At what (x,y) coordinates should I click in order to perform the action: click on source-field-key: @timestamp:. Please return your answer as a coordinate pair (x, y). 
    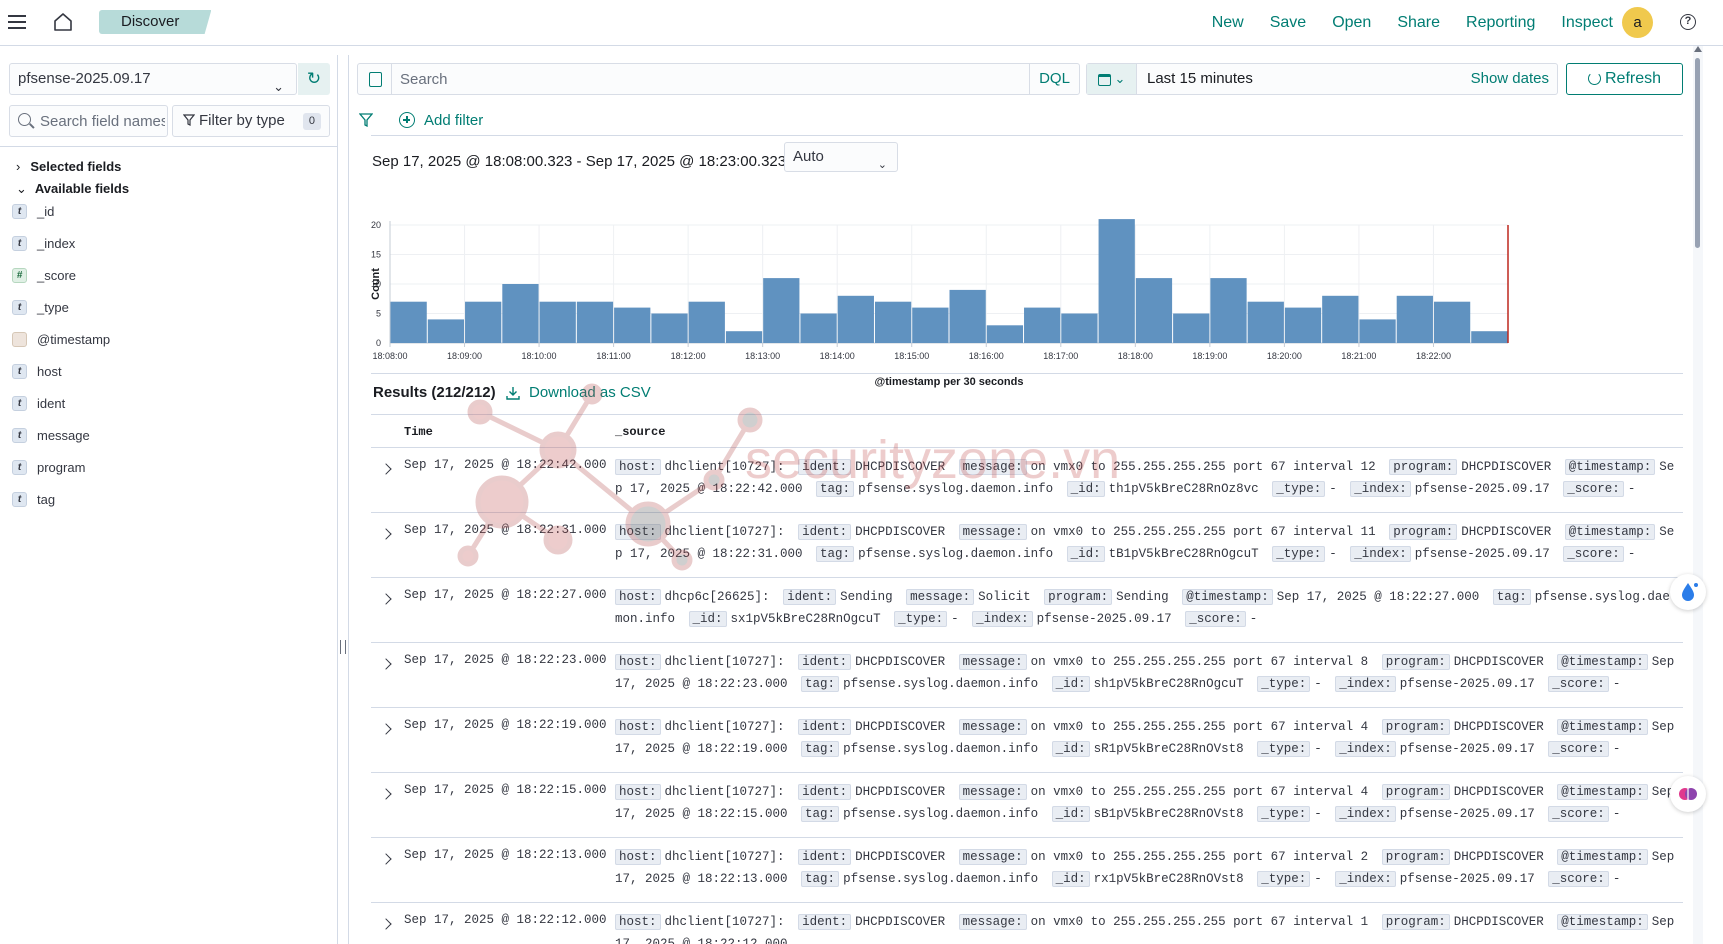
    Looking at the image, I should click on (1602, 922).